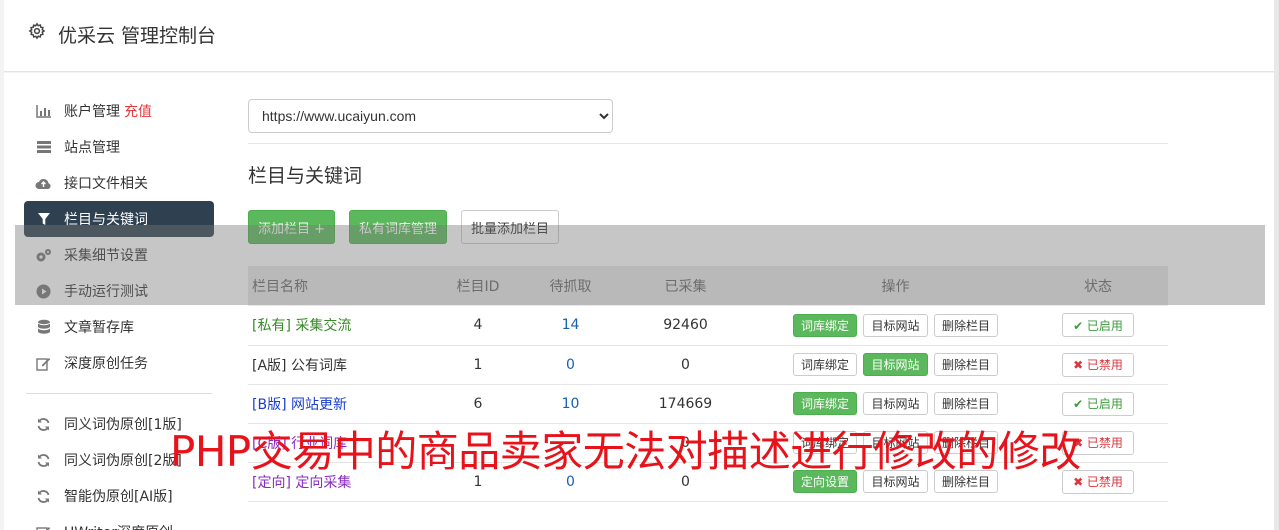 The height and width of the screenshot is (530, 1279). Describe the element at coordinates (335, 286) in the screenshot. I see `col-header-name: 栏目名称` at that location.